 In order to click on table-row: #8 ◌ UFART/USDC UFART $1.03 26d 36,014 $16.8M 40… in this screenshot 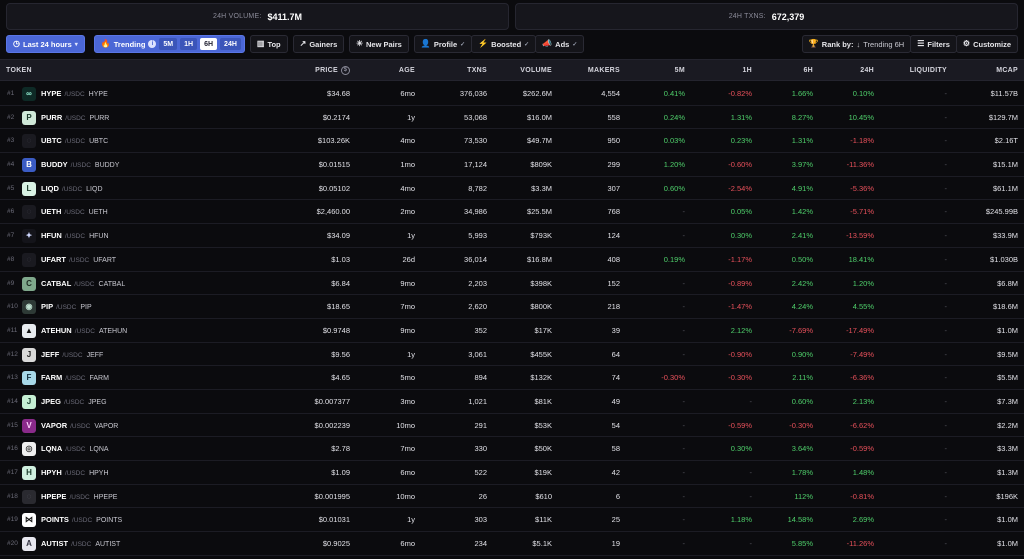, I will do `click(512, 260)`.